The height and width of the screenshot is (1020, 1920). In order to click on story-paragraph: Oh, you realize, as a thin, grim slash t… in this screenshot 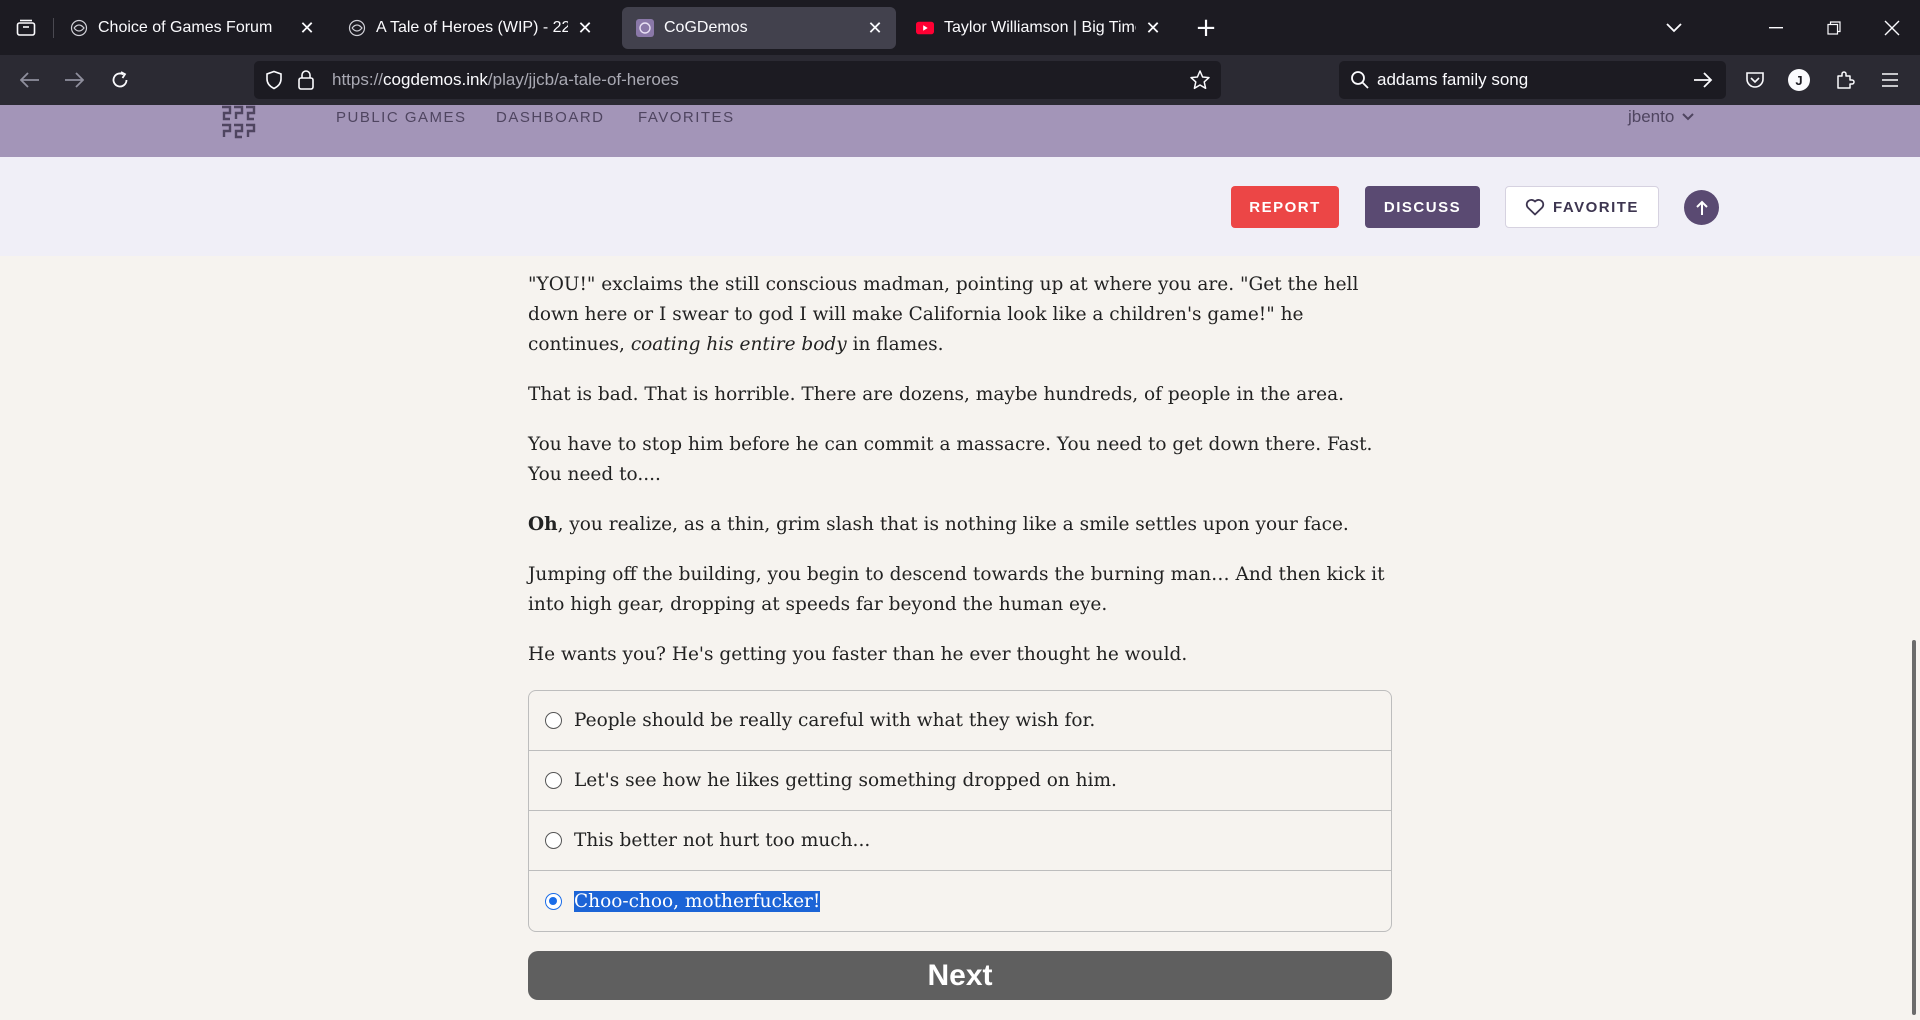, I will do `click(938, 524)`.